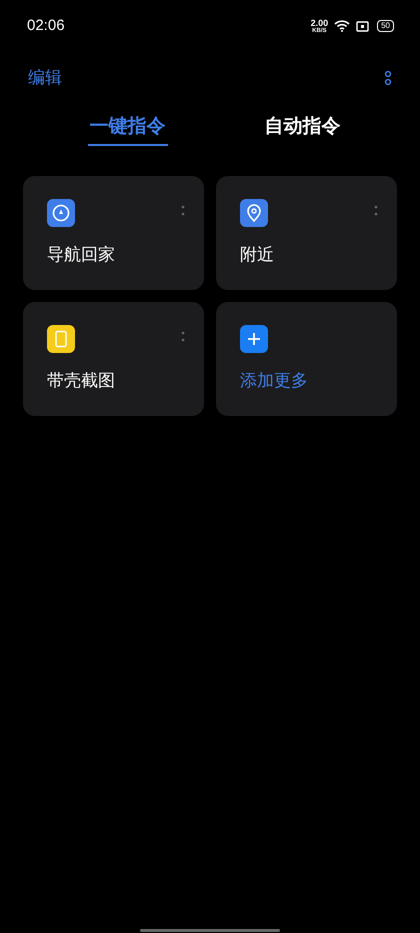  Describe the element at coordinates (81, 255) in the screenshot. I see `shortcut-label: 导航回家` at that location.